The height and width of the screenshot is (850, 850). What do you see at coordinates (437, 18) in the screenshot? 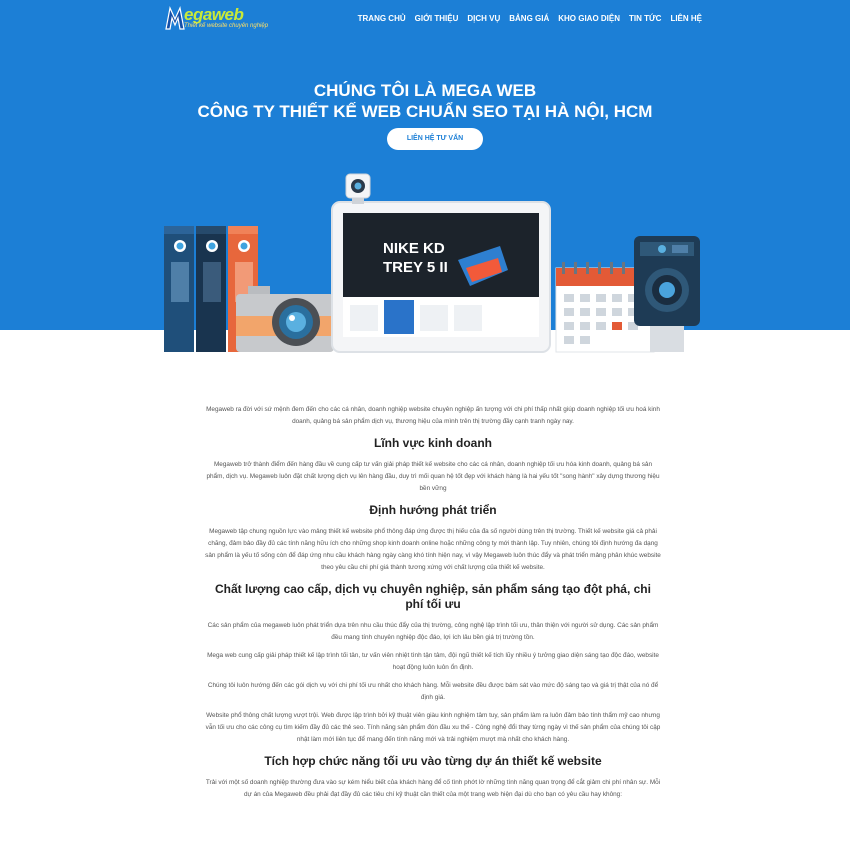
I see `nav-item-about: GIỚI THIỆU` at bounding box center [437, 18].